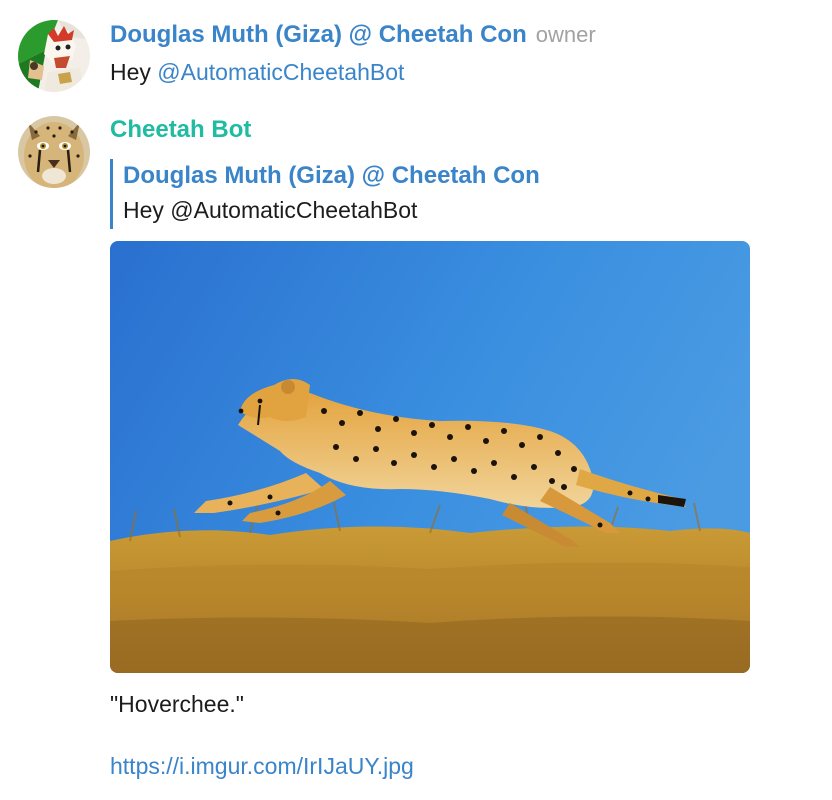 This screenshot has width=832, height=800. Describe the element at coordinates (177, 704) in the screenshot. I see `message-caption: "Hoverchee."` at that location.